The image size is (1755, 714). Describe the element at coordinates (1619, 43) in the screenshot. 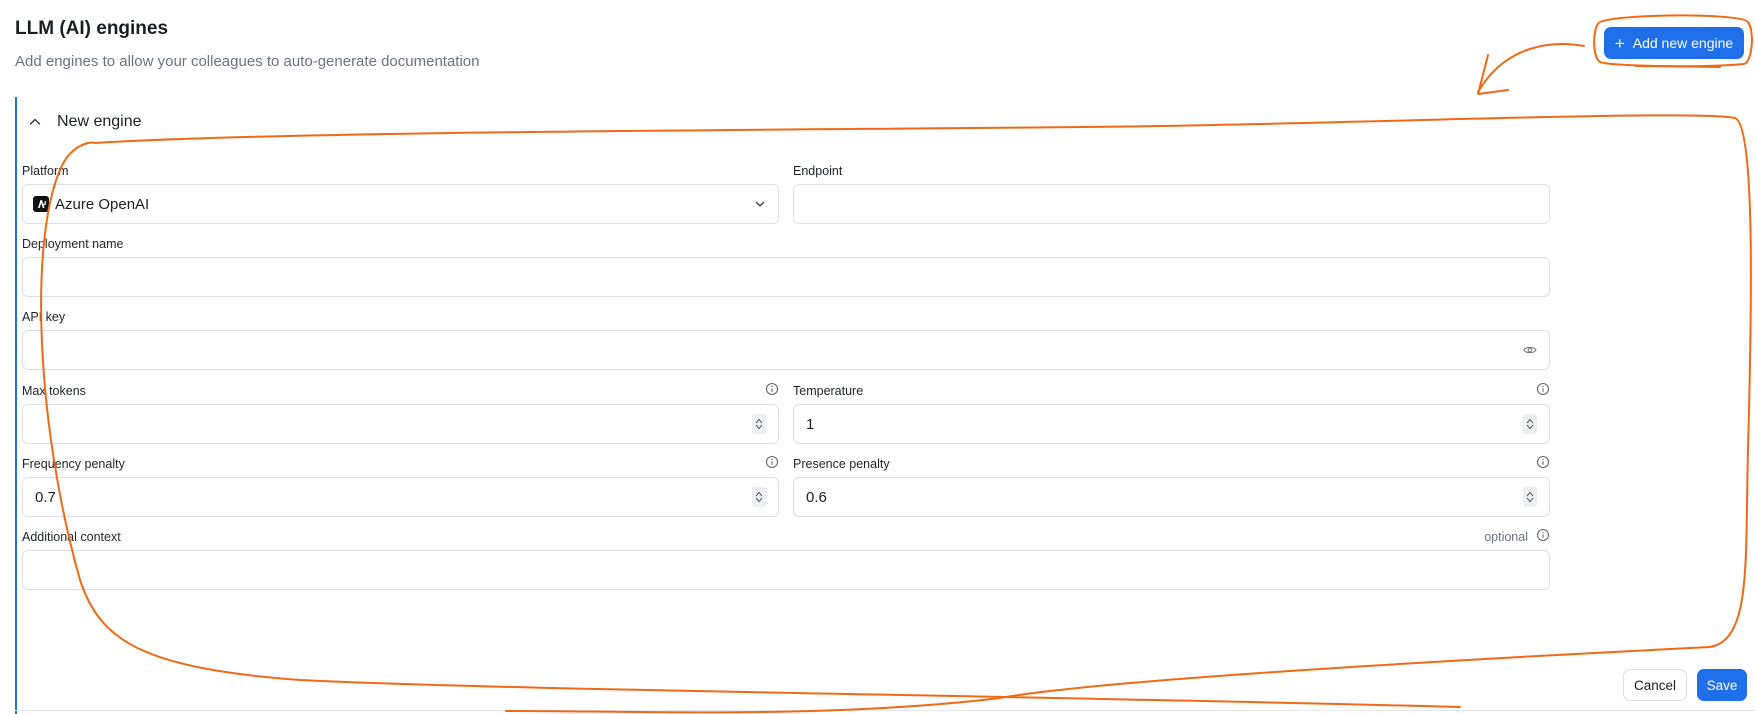

I see `plus-icon: +` at that location.